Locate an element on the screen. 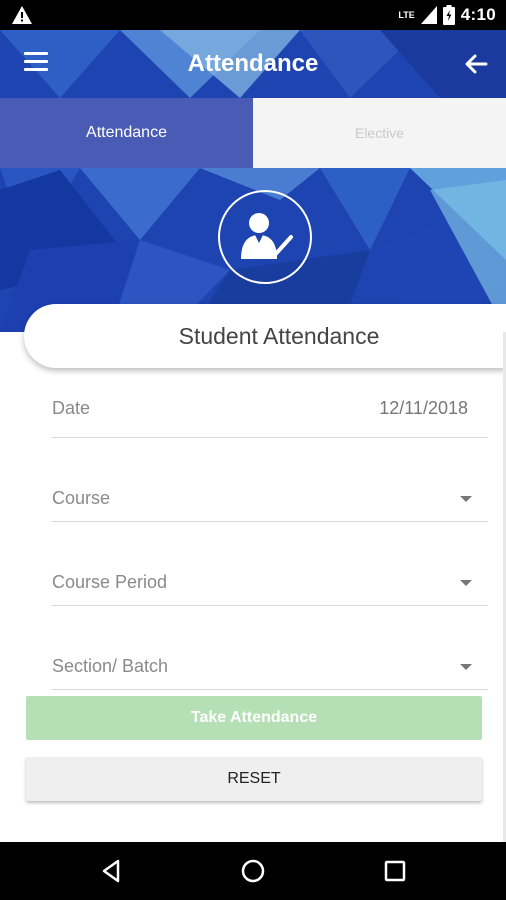 This screenshot has width=506, height=900. date-value: 12/11/2018 is located at coordinates (423, 408).